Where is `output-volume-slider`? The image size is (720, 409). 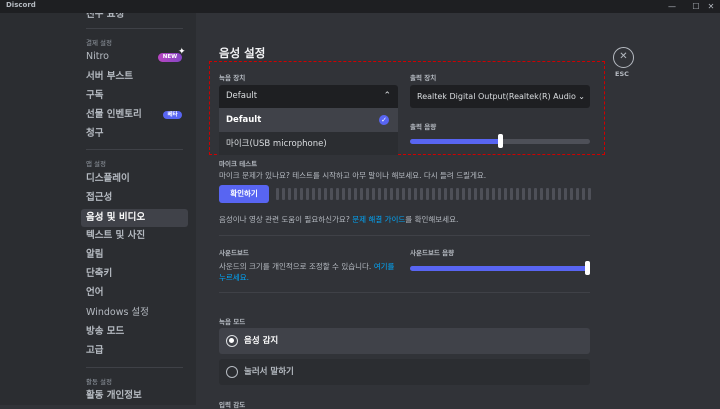
output-volume-slider is located at coordinates (500, 141).